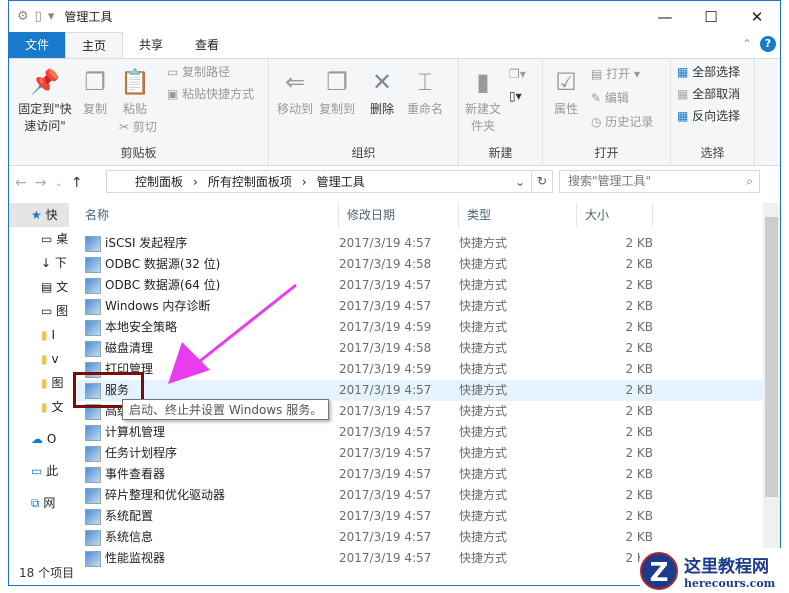  What do you see at coordinates (730, 583) in the screenshot?
I see `watermark-url: herecours.com` at bounding box center [730, 583].